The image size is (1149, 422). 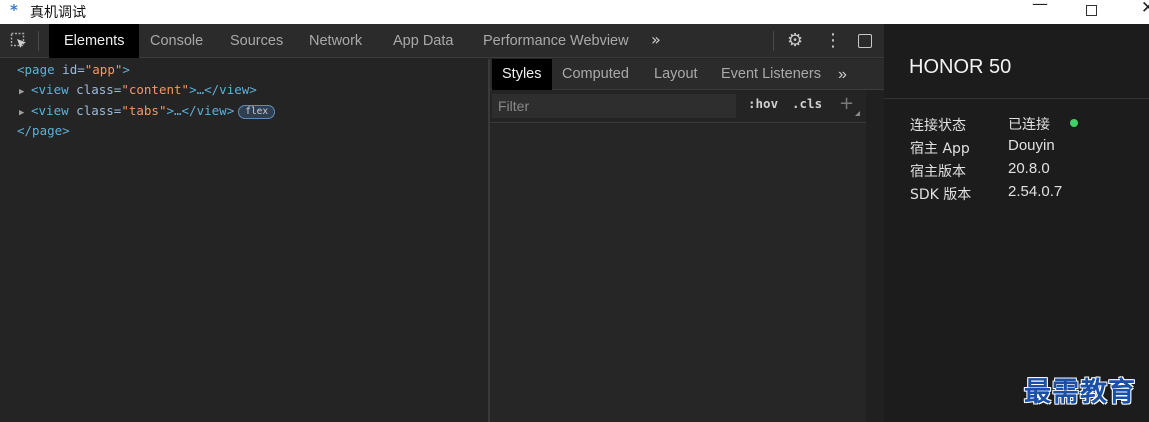 I want to click on tab-layout: Layout, so click(x=676, y=74).